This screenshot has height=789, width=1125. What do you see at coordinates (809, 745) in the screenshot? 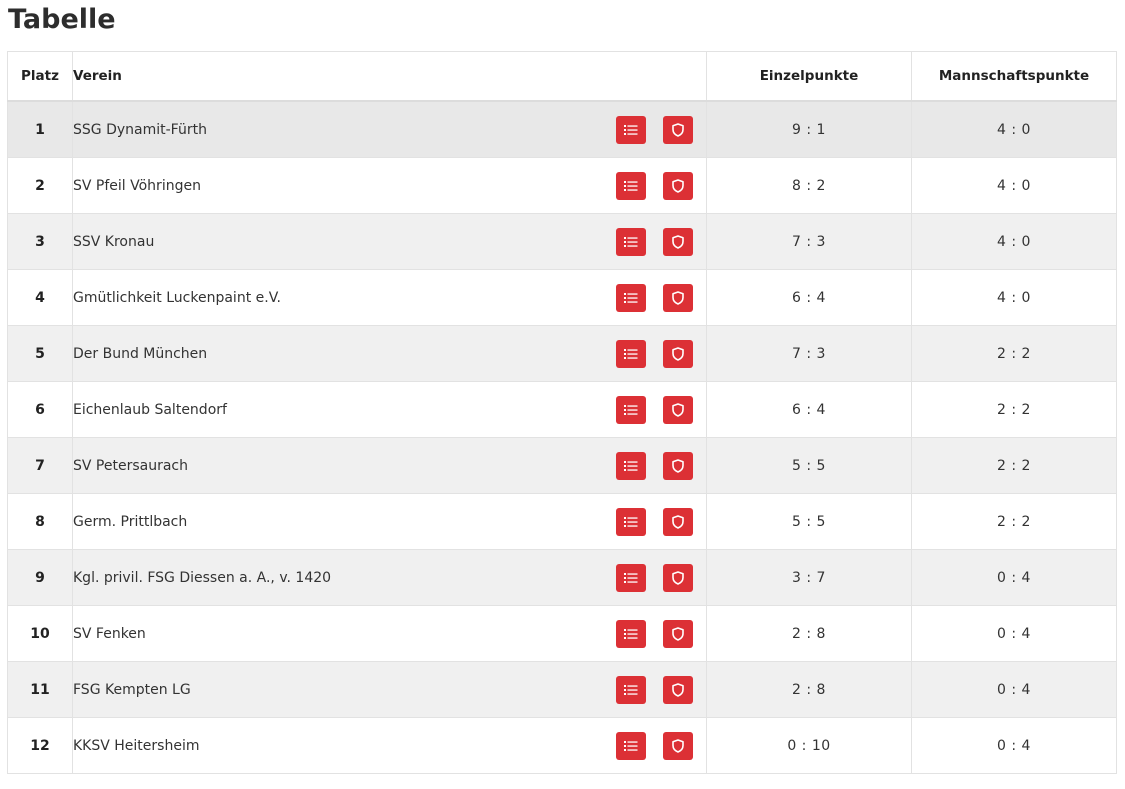
I see `single-points-cell: 0 : 10` at bounding box center [809, 745].